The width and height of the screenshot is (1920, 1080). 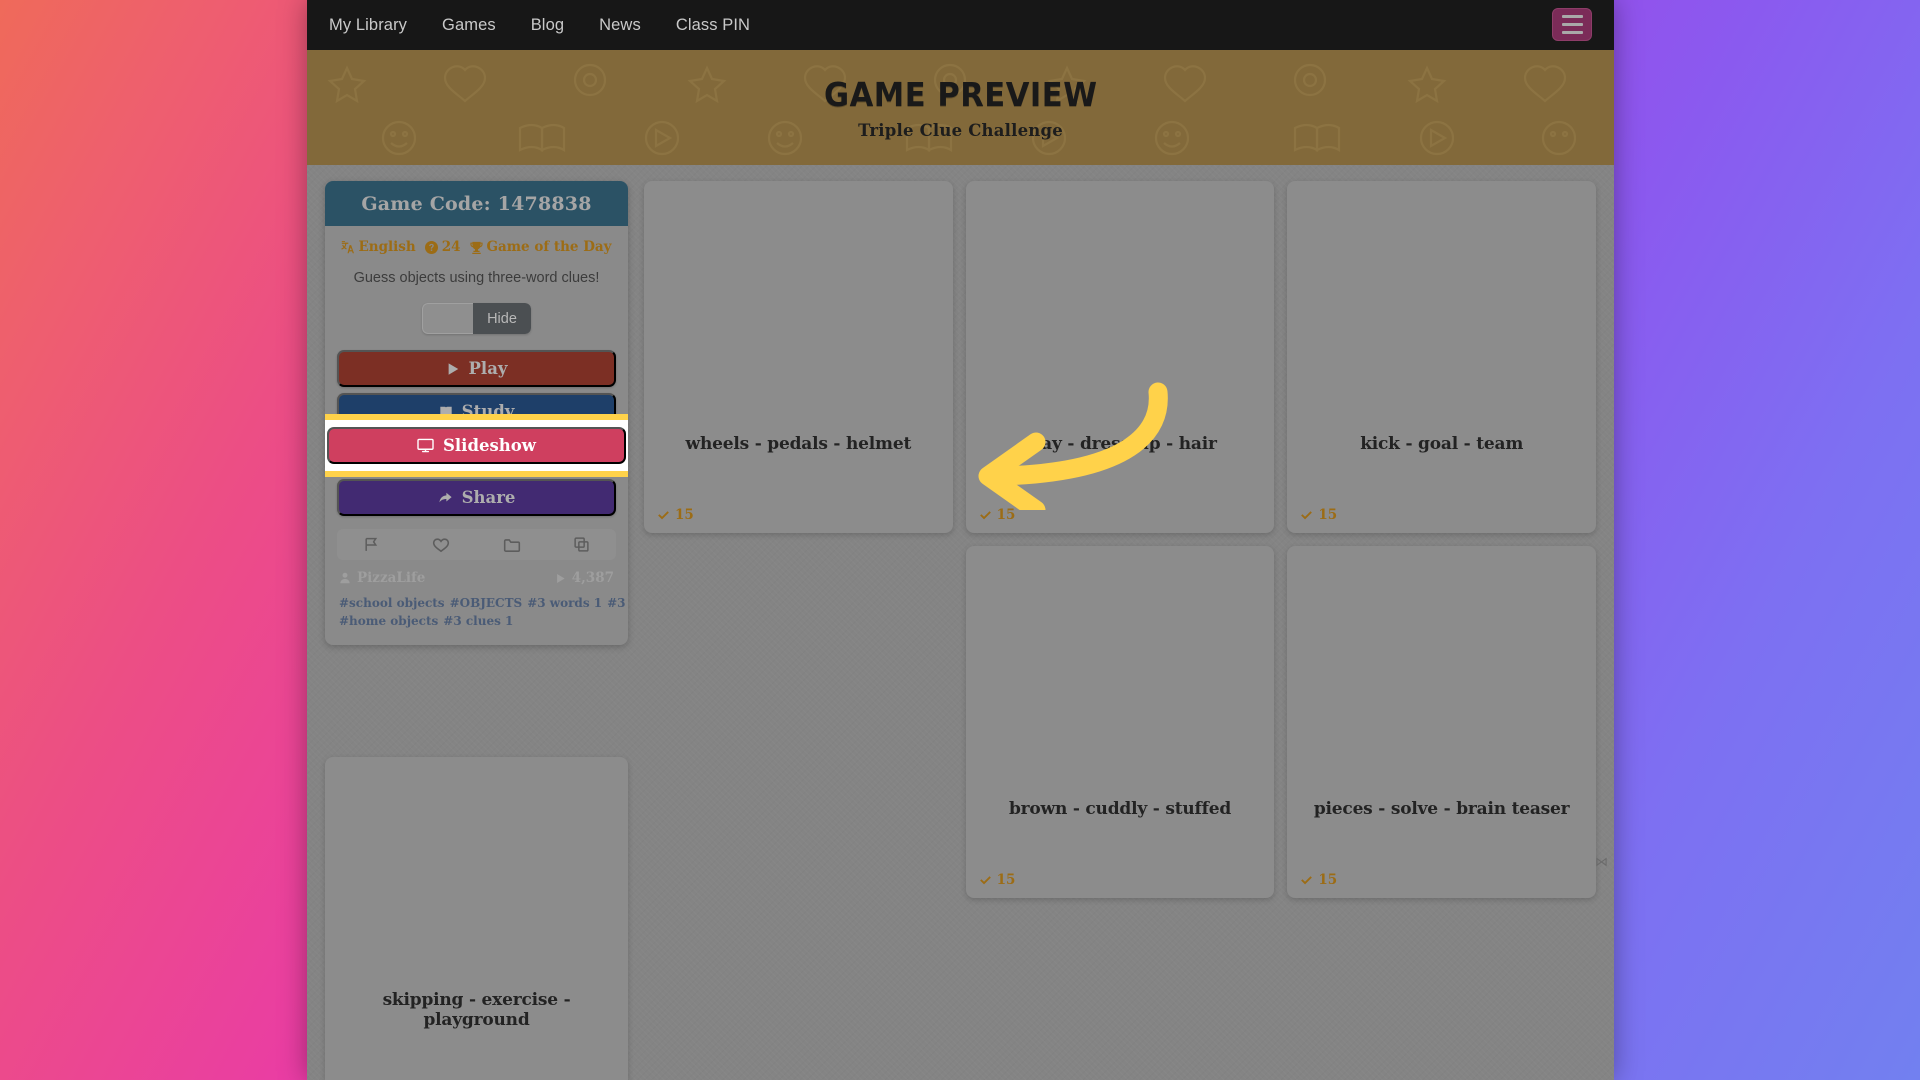 What do you see at coordinates (476, 918) in the screenshot?
I see `table-row: skipping - exercise - playground` at bounding box center [476, 918].